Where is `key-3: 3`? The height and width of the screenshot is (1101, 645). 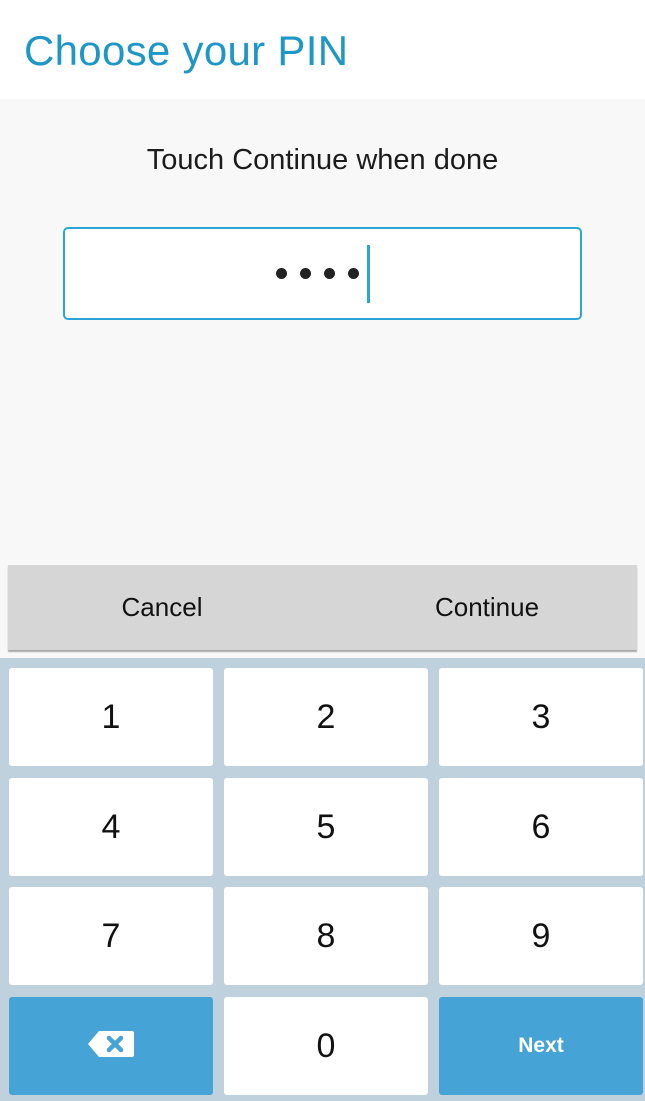 key-3: 3 is located at coordinates (541, 717).